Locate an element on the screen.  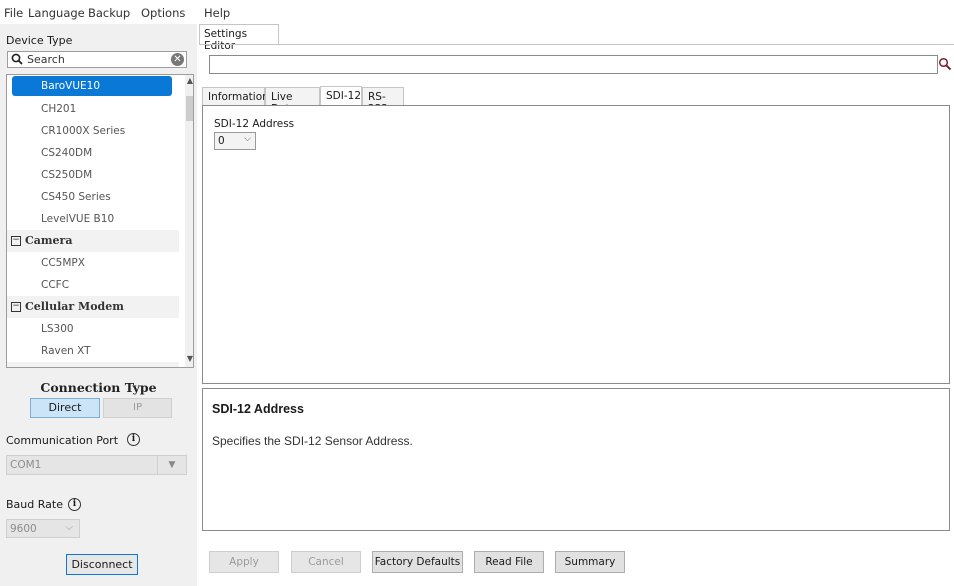
menu-backup: Backup is located at coordinates (109, 13).